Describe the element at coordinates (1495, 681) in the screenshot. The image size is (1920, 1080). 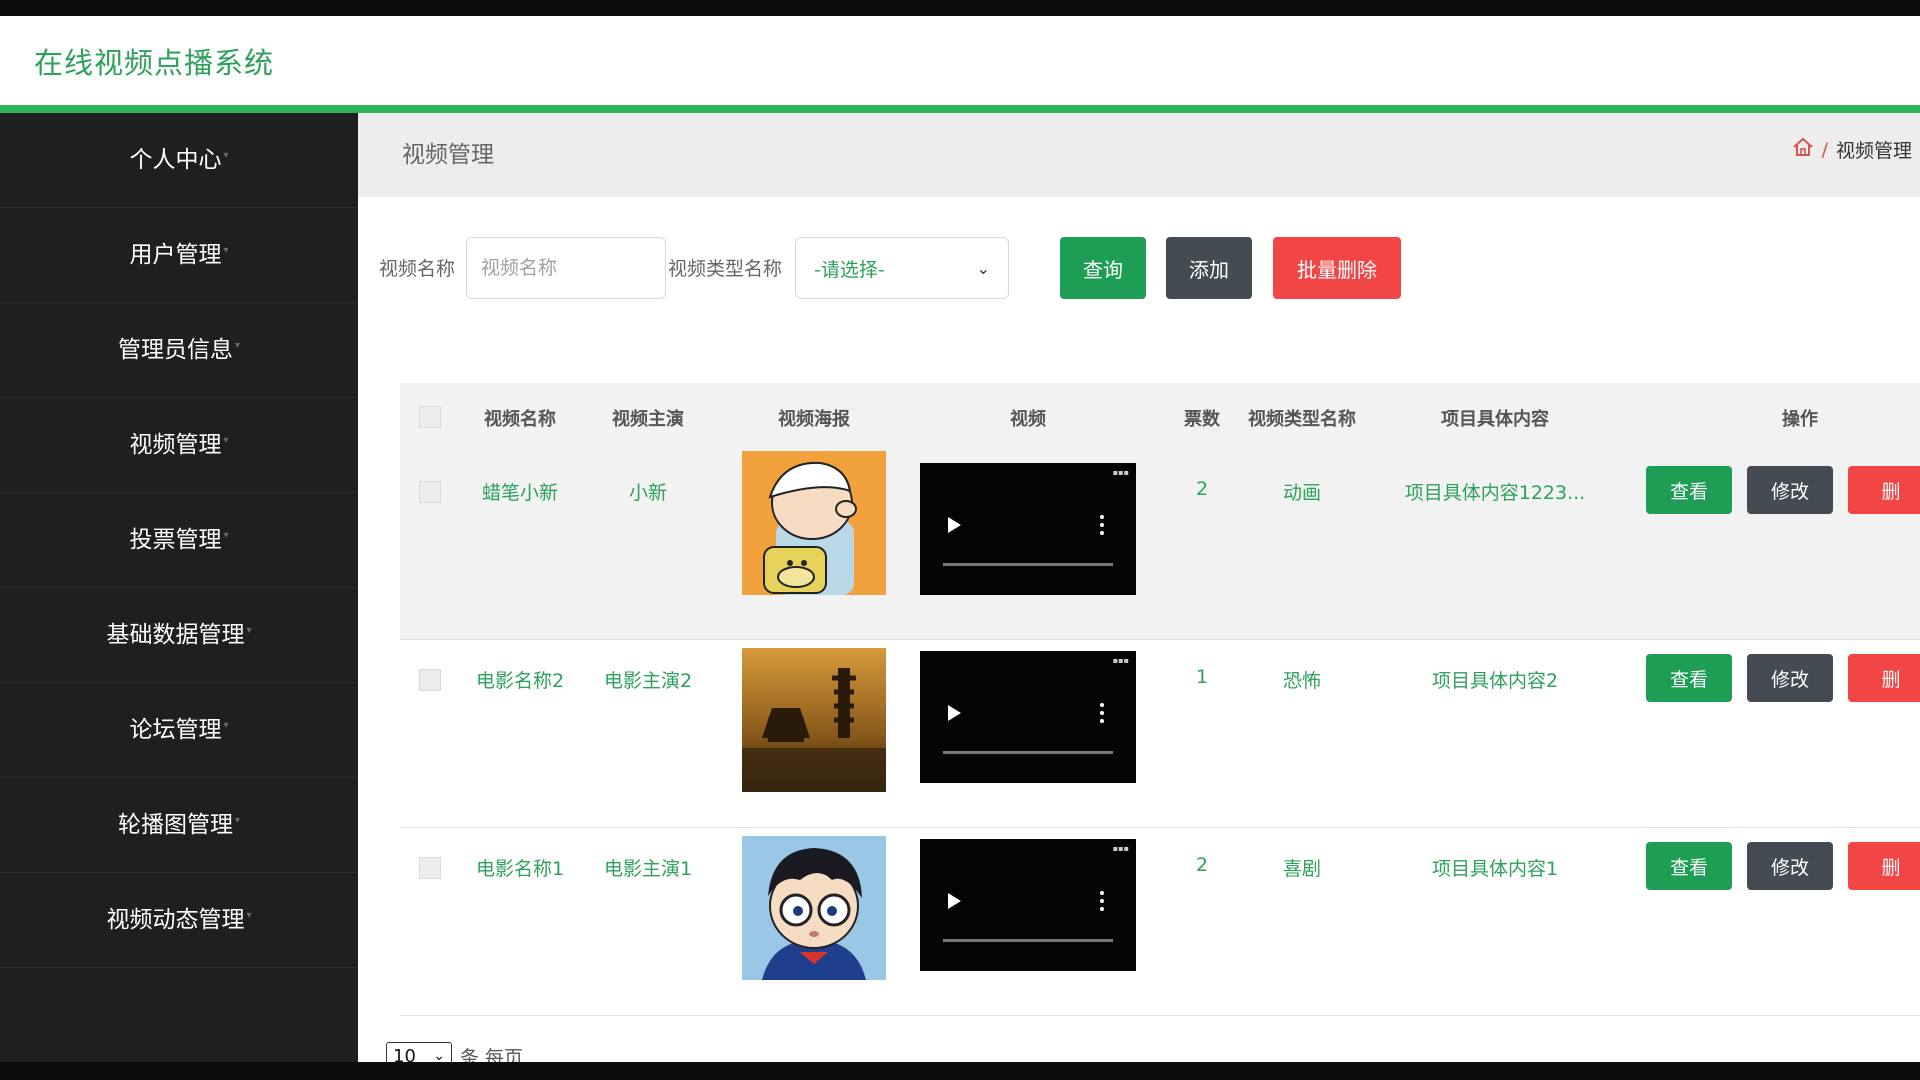
I see `content-cell: 项目具体内容2` at that location.